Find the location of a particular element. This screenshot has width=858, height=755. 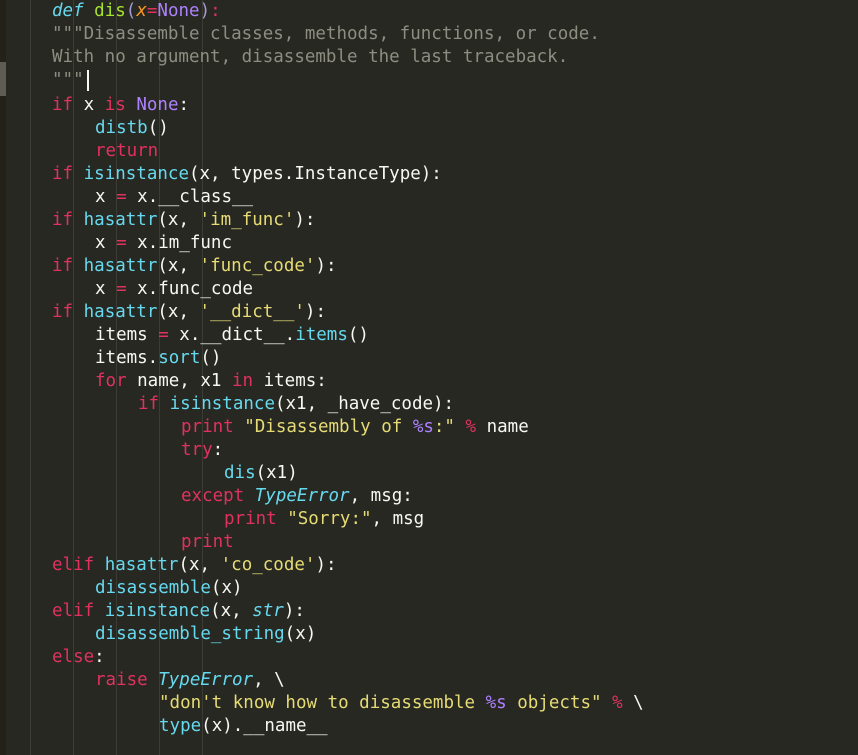

code-line: x = x.func_code is located at coordinates (174, 289).